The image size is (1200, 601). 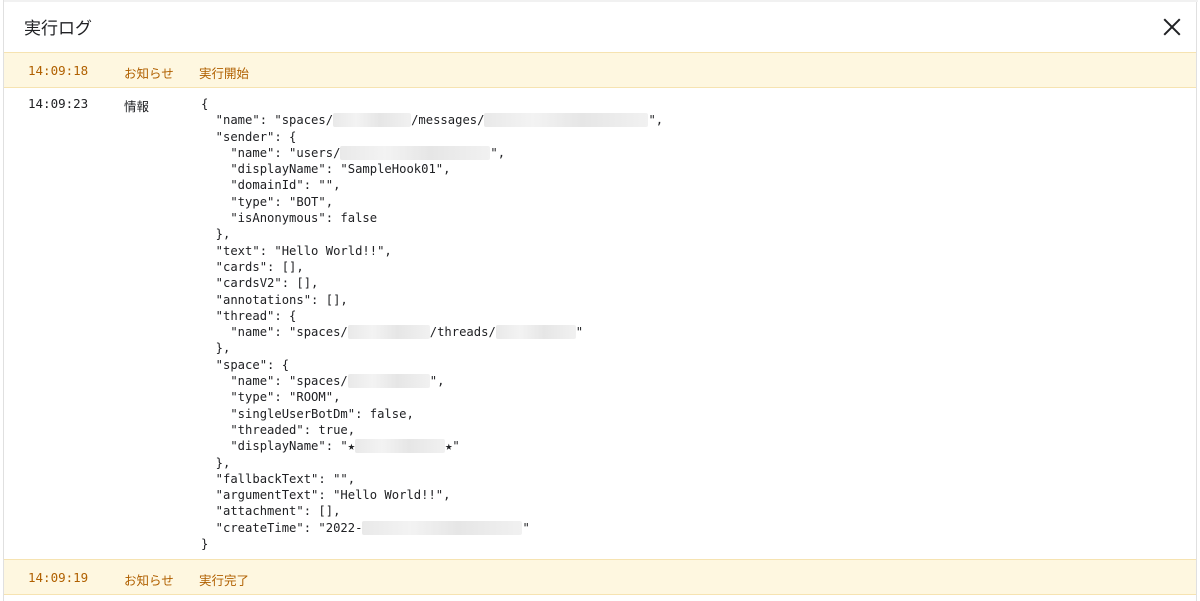 I want to click on close-icon, so click(x=1172, y=27).